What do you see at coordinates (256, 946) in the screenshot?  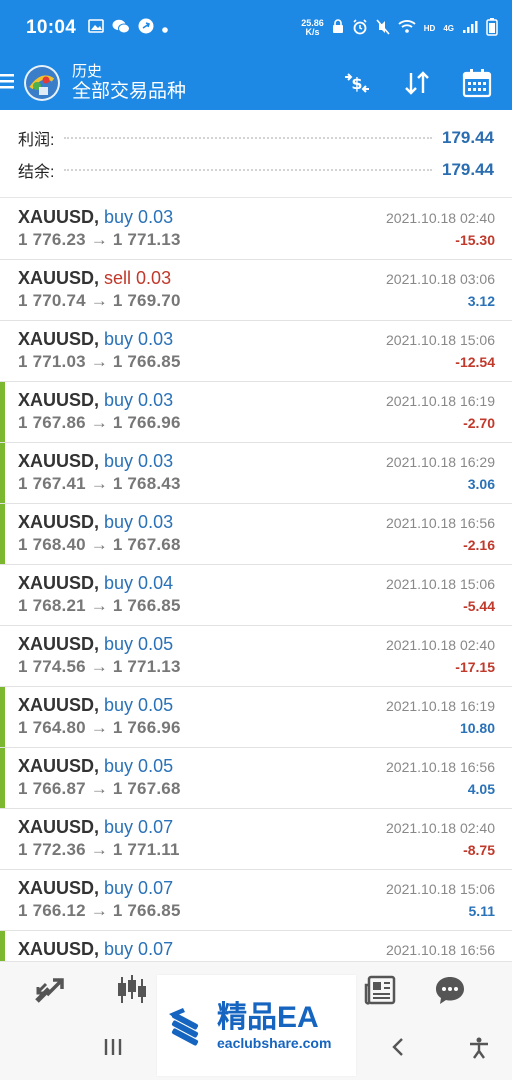 I see `trade-row: XAUUSD, buy 0.07 2021.10.18 16:56` at bounding box center [256, 946].